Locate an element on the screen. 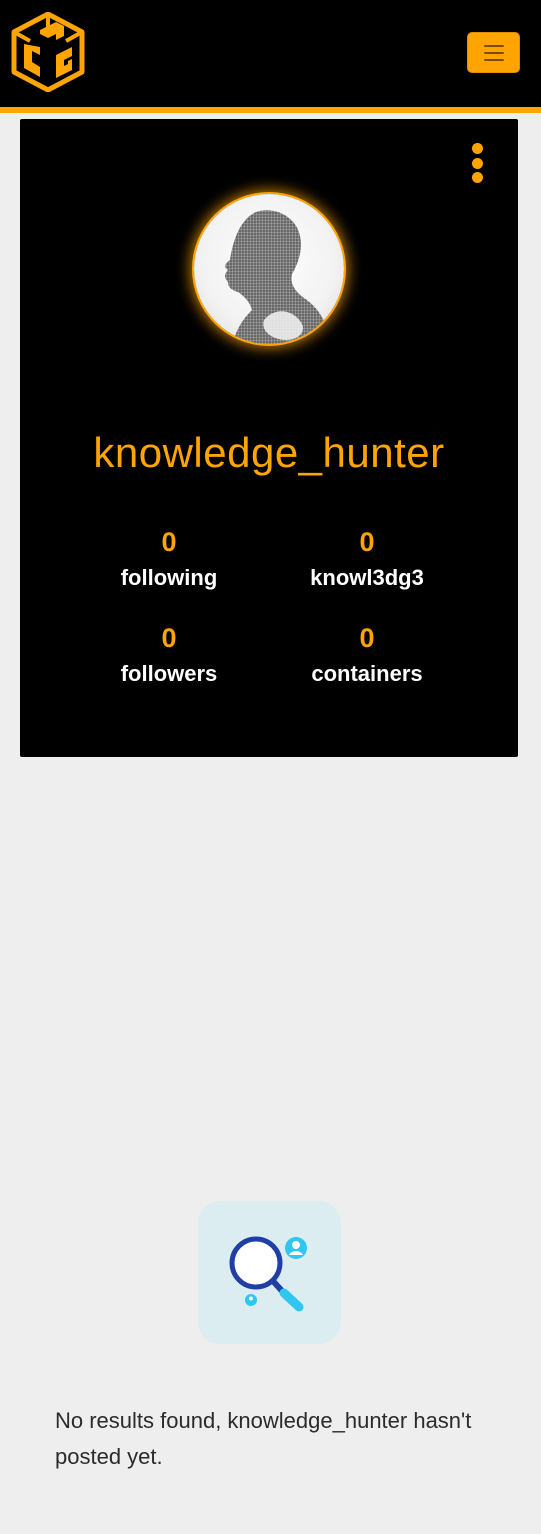  cube-logo-icon is located at coordinates (48, 52).